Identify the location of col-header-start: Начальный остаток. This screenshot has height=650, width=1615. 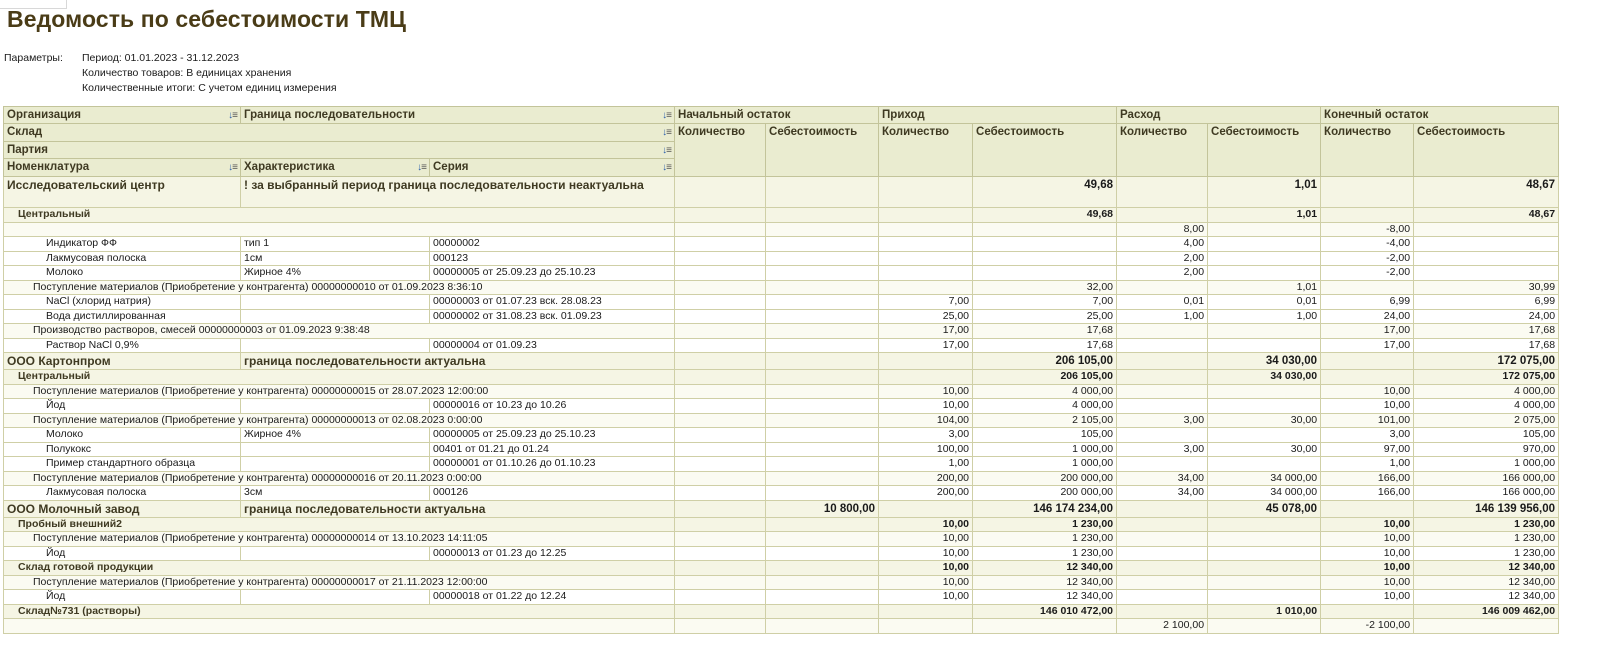
(777, 115).